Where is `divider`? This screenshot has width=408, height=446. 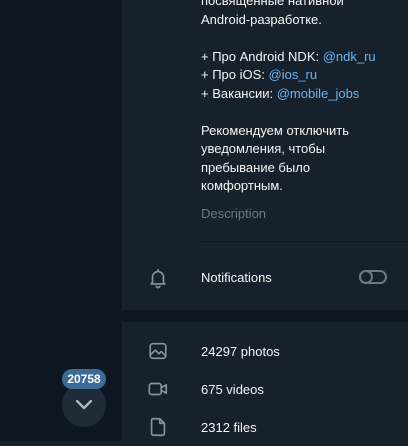
divider is located at coordinates (304, 241).